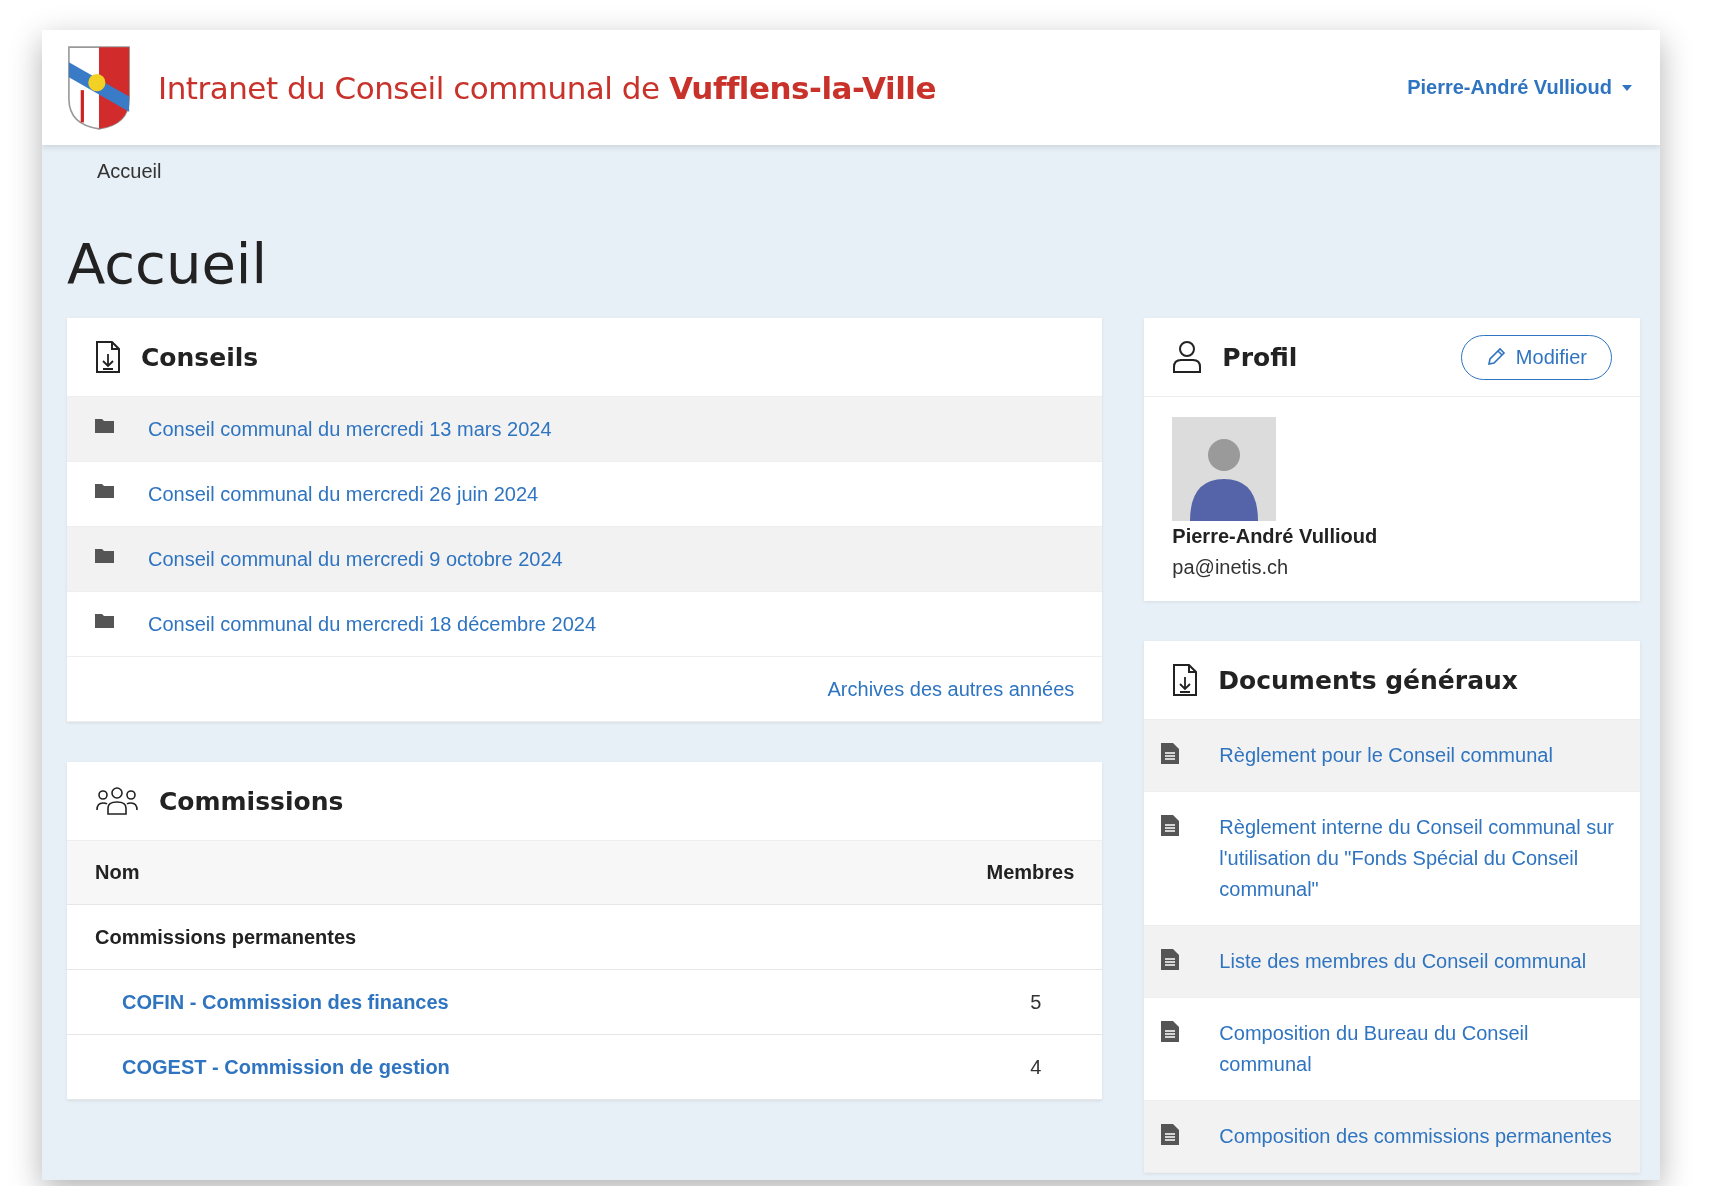  Describe the element at coordinates (1368, 680) in the screenshot. I see `card-title: Documents généraux` at that location.